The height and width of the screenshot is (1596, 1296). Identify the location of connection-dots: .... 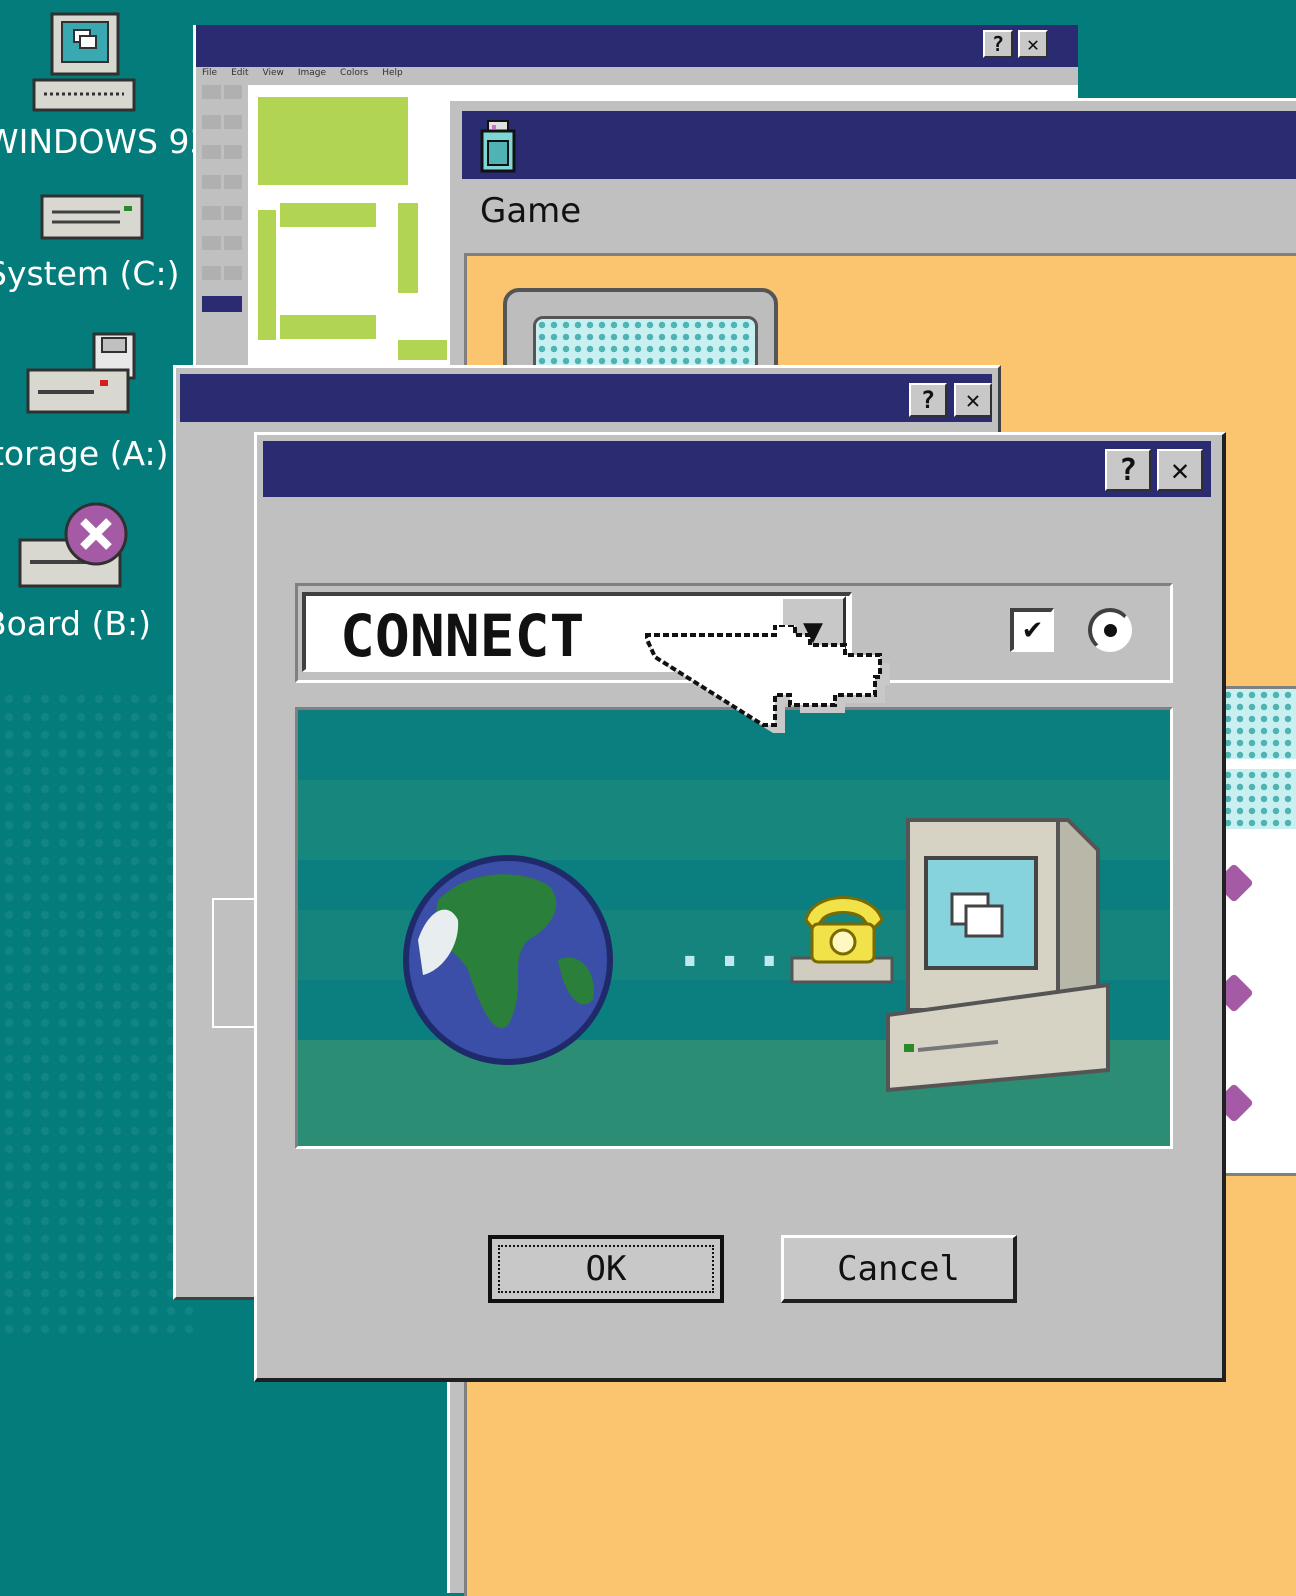
(733, 947).